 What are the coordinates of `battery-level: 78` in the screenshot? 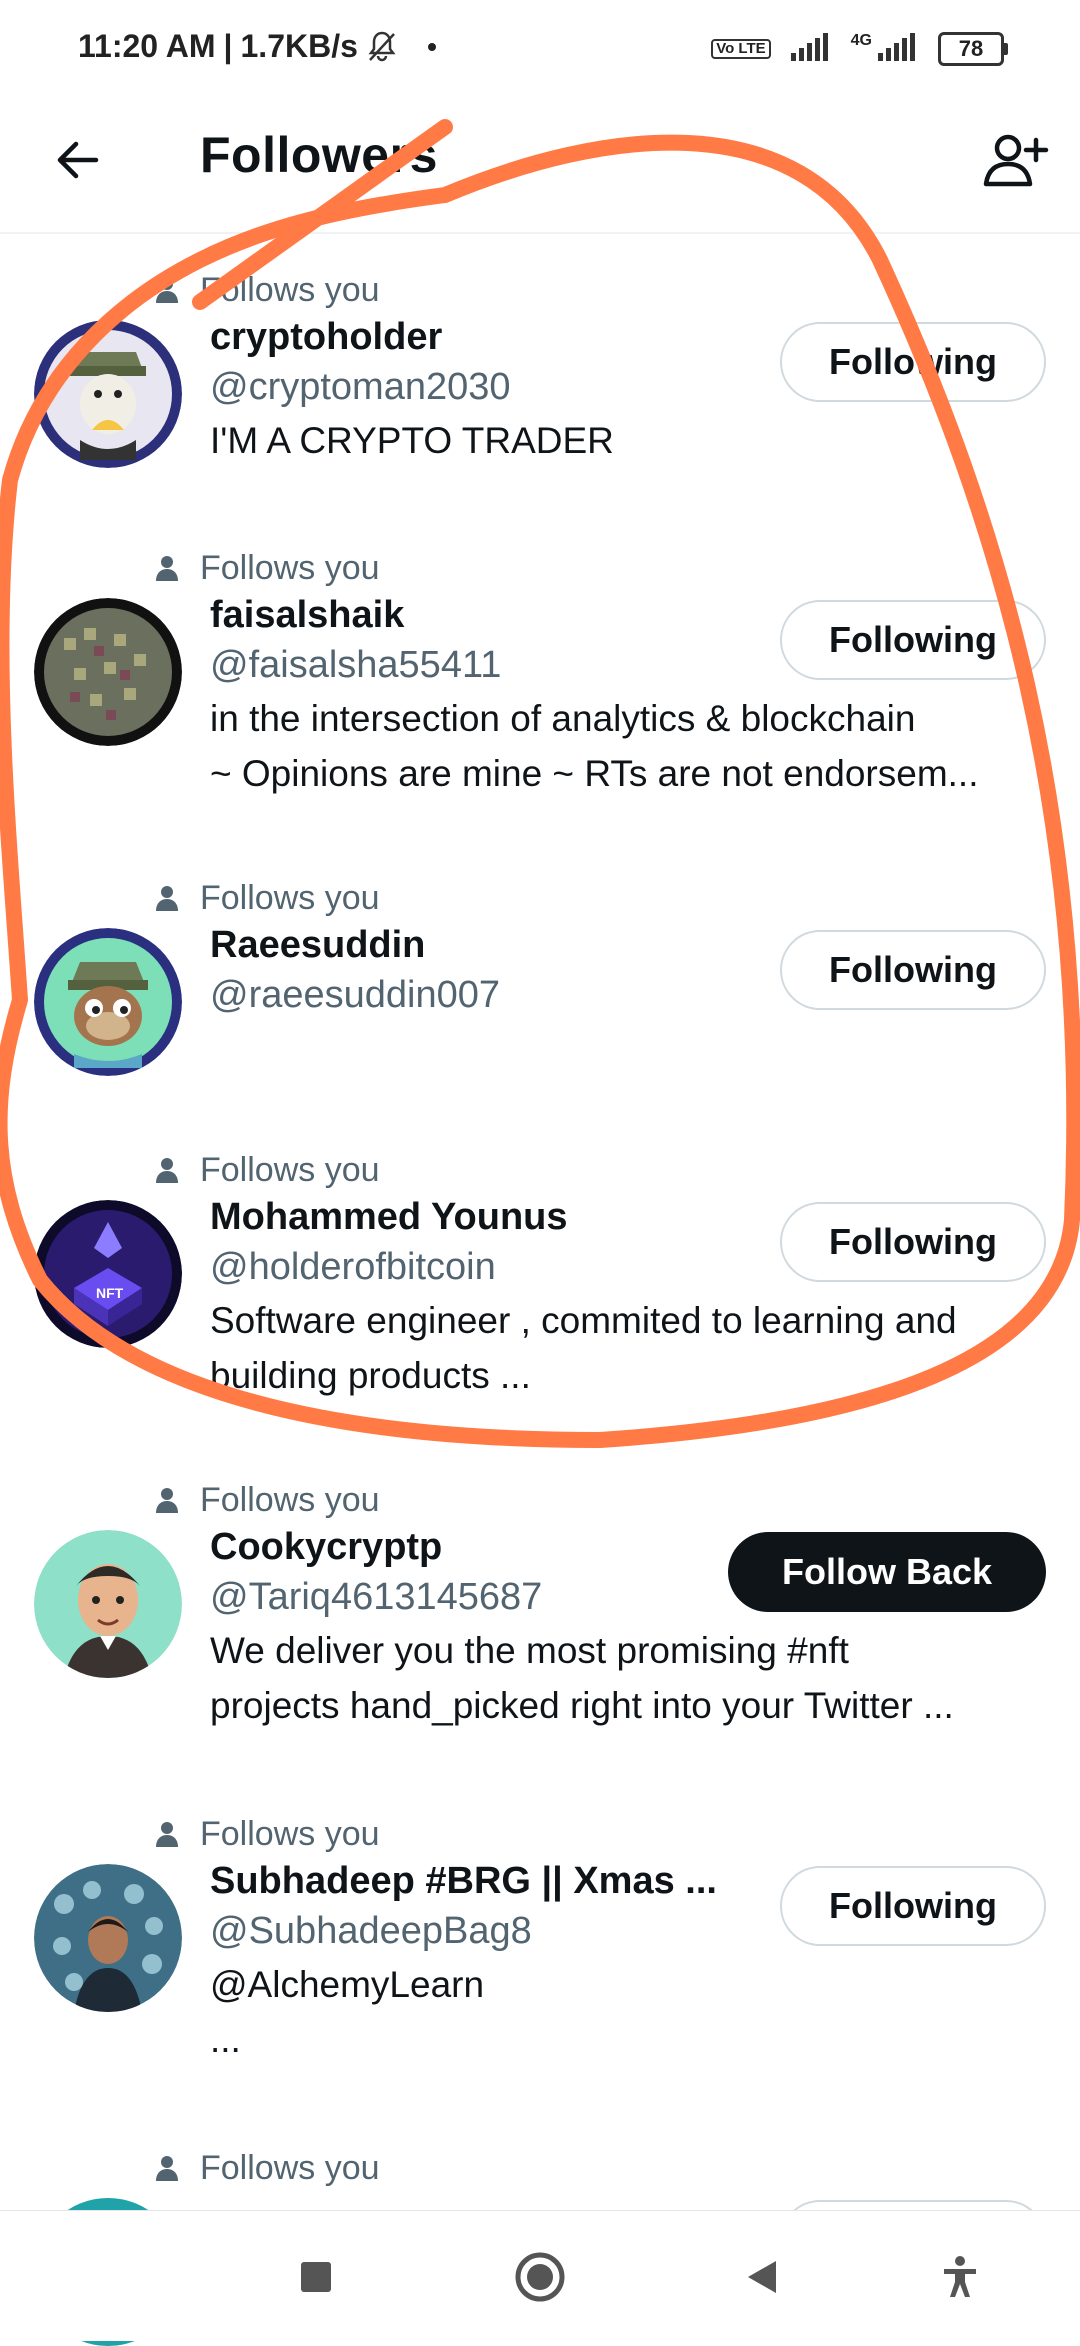 It's located at (971, 49).